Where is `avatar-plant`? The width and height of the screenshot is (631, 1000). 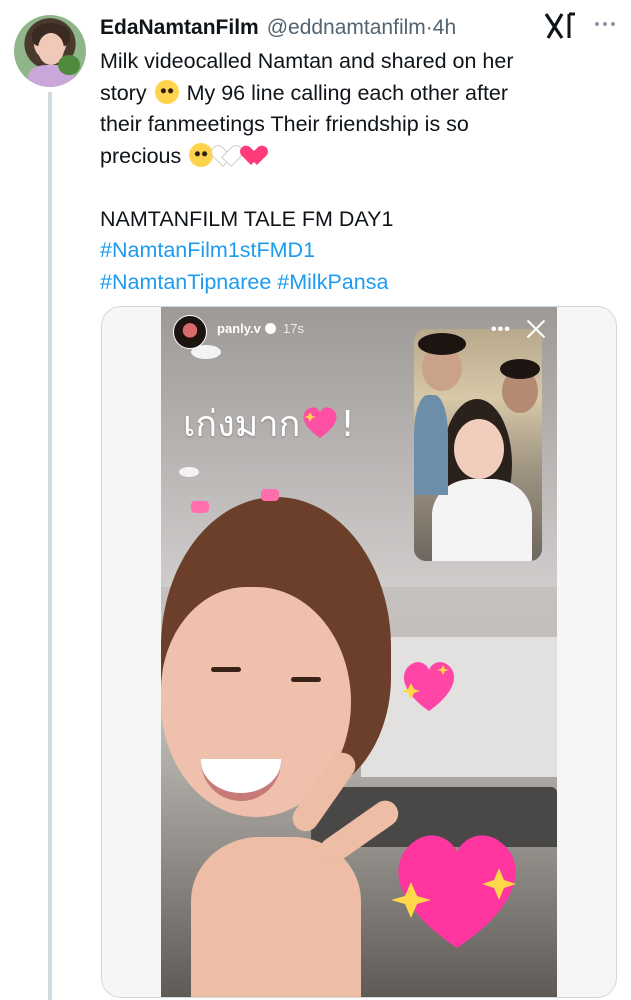
avatar-plant is located at coordinates (69, 65).